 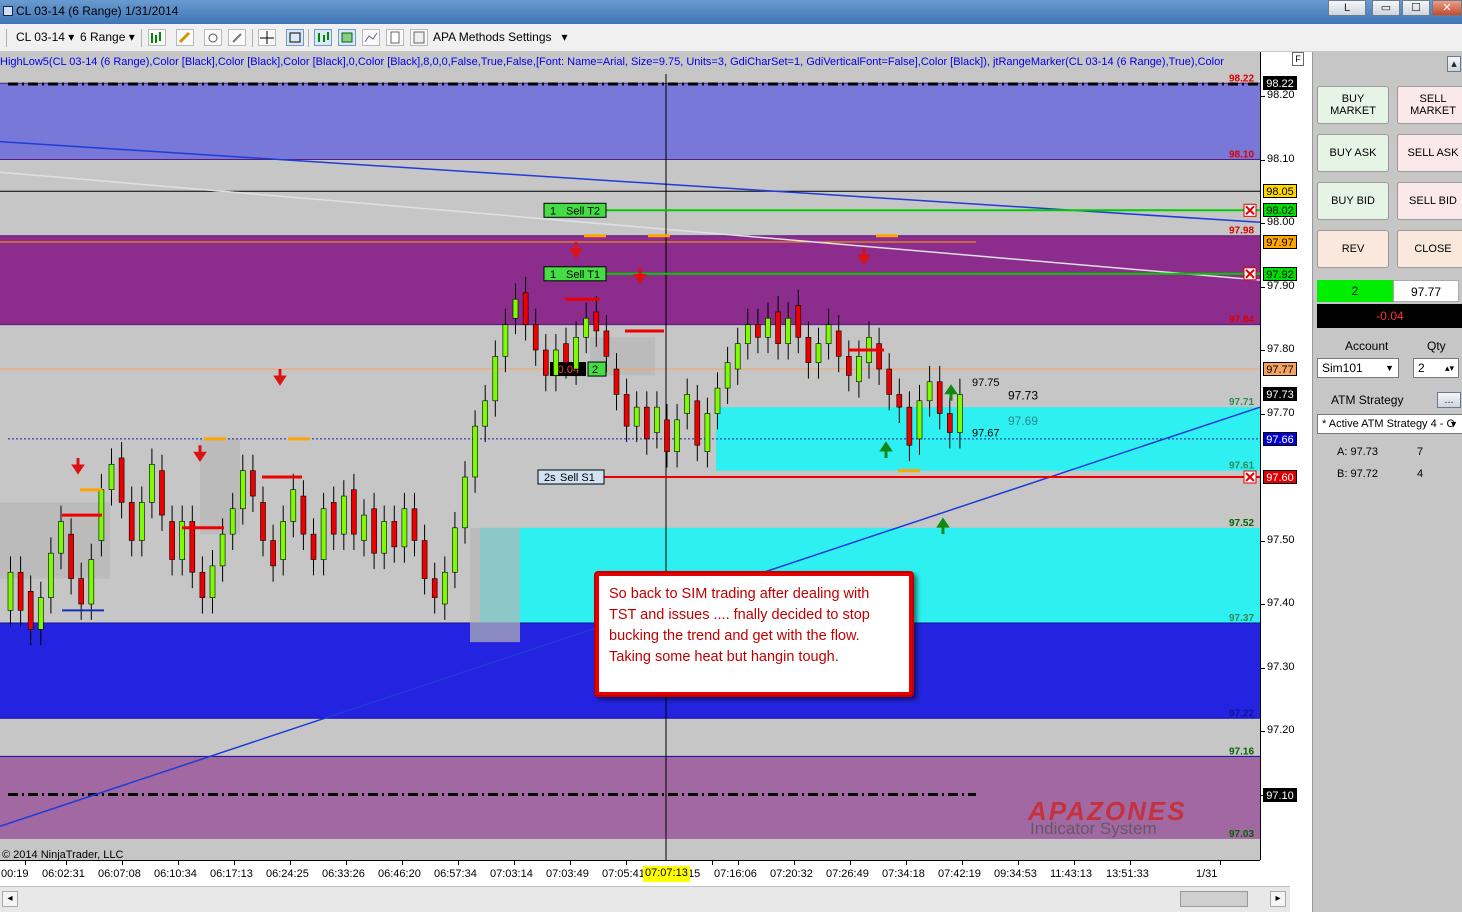 I want to click on buy-market-button: BUY MARKET, so click(x=1353, y=105).